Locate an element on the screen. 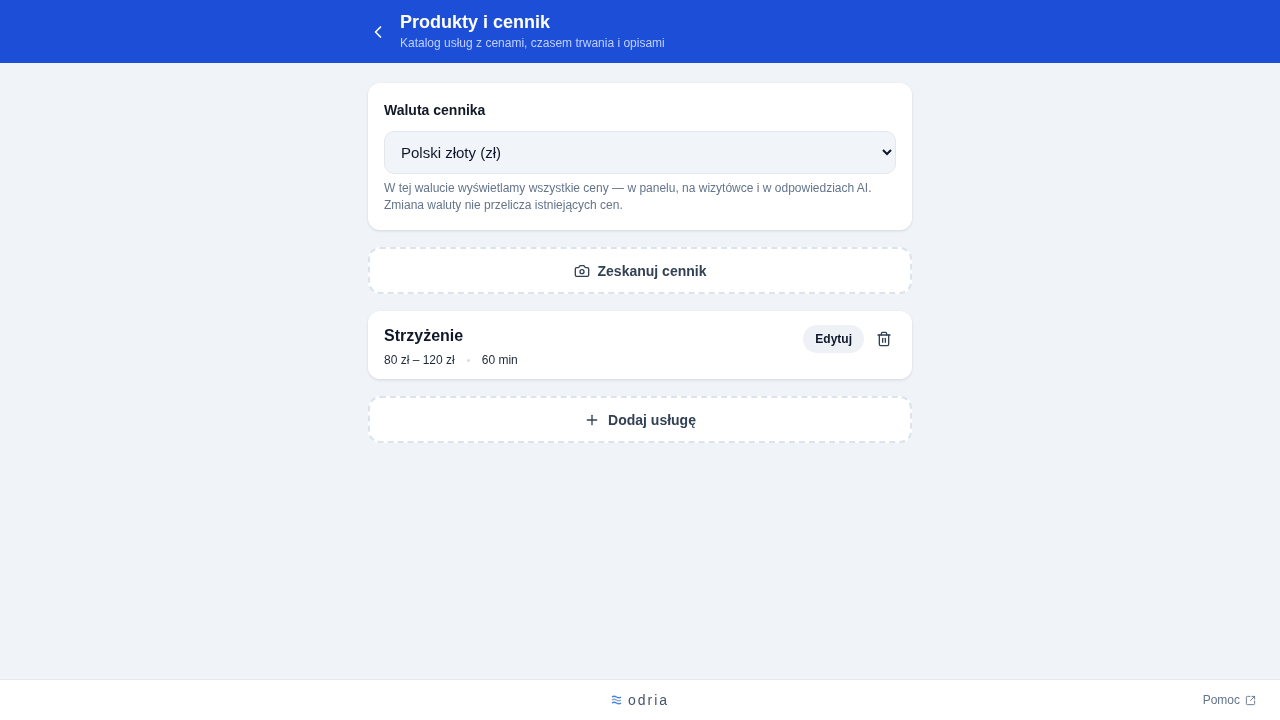  logo-icon is located at coordinates (616, 700).